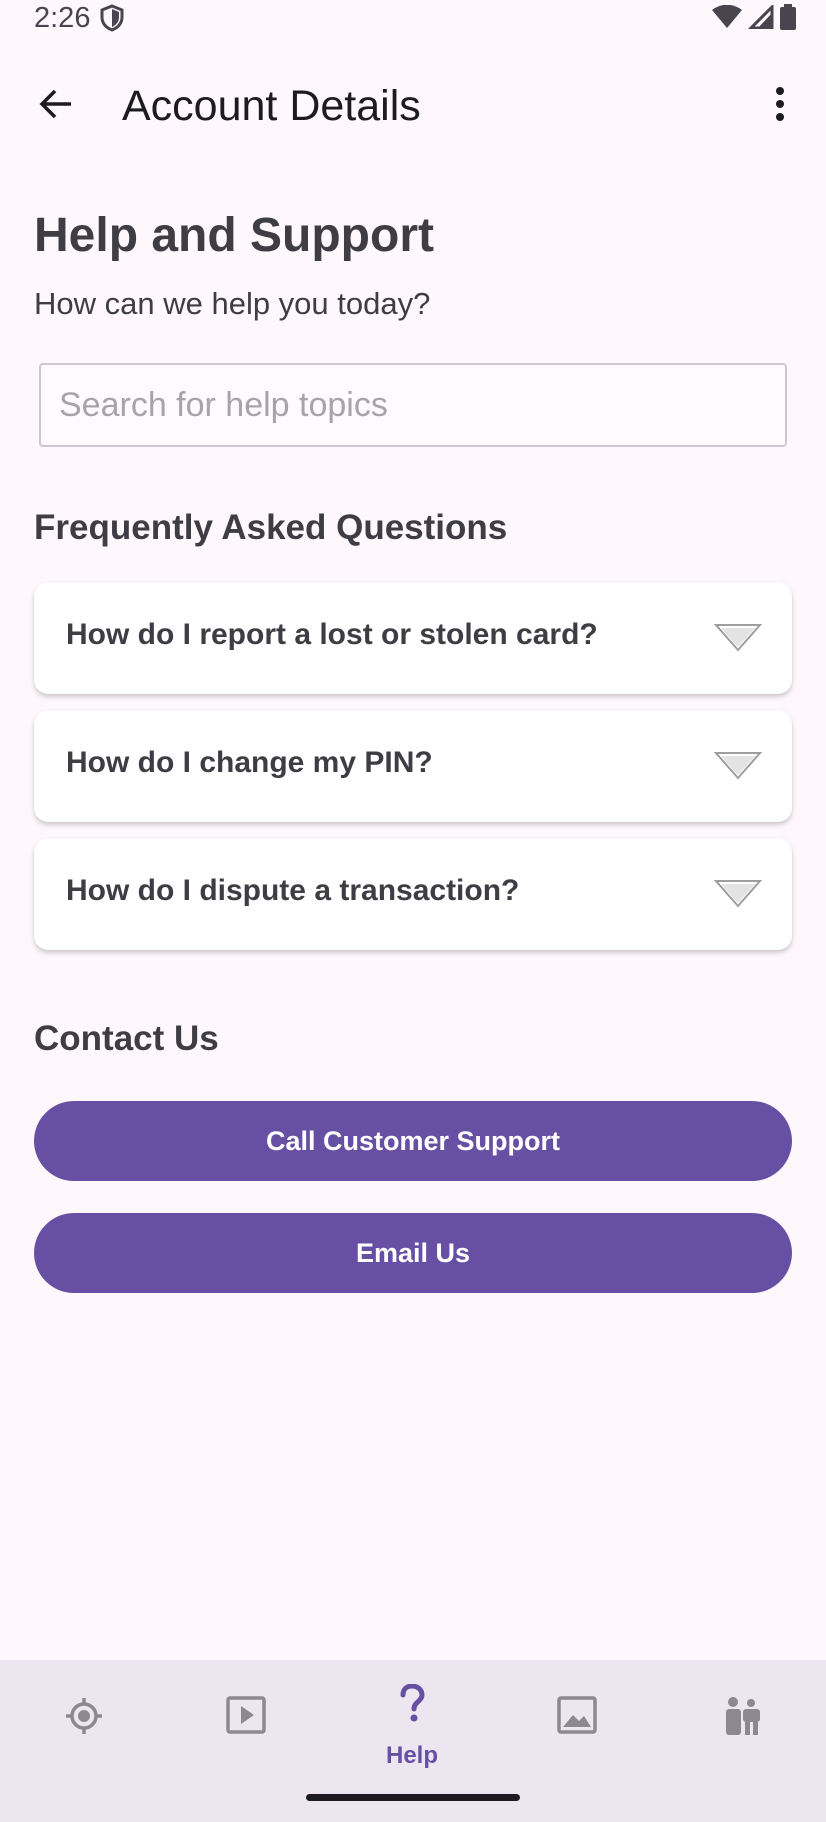  Describe the element at coordinates (271, 106) in the screenshot. I see `app-title: Account Details` at that location.